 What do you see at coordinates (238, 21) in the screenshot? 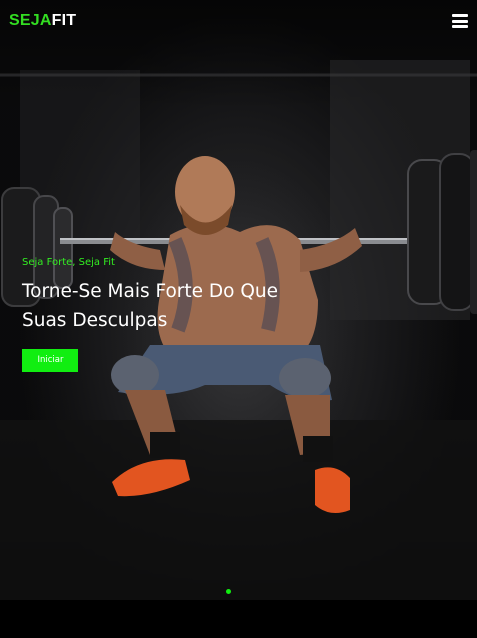
I see `top-navigation-bar: SEJAFIT` at bounding box center [238, 21].